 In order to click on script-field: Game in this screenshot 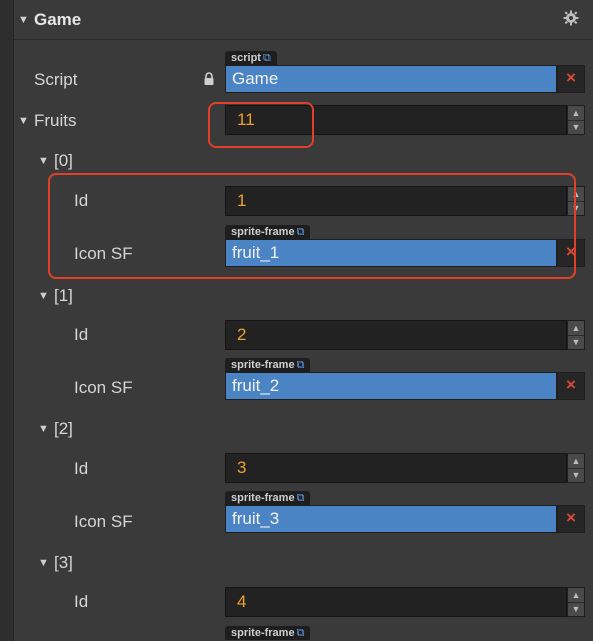, I will do `click(391, 79)`.